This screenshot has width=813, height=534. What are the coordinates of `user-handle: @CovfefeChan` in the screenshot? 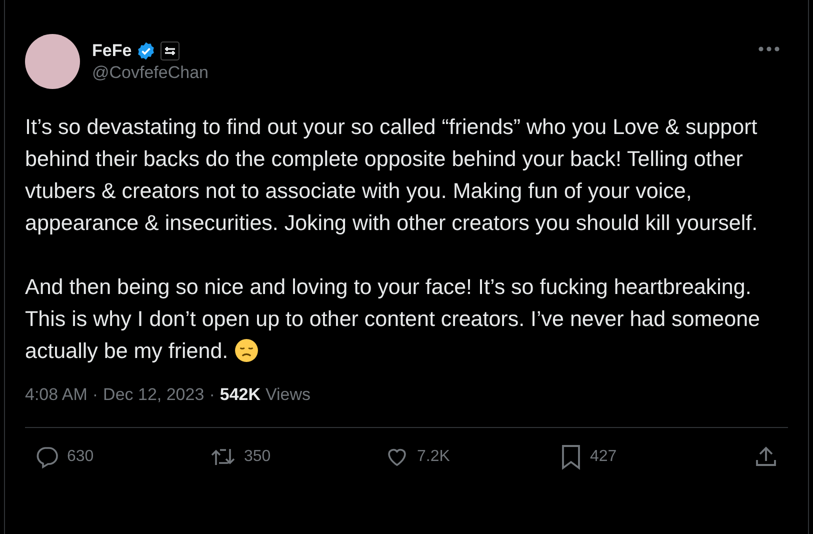 It's located at (419, 72).